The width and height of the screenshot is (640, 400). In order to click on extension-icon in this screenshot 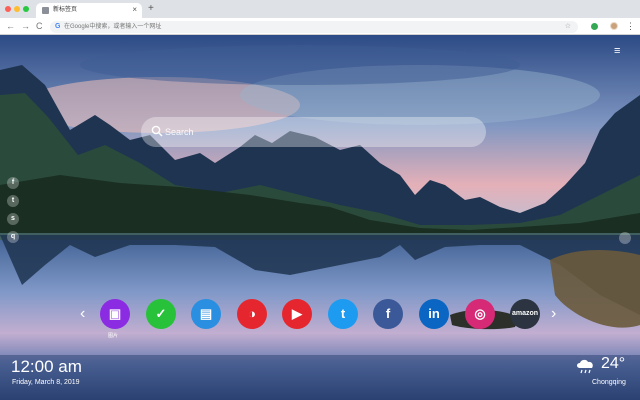, I will do `click(594, 26)`.